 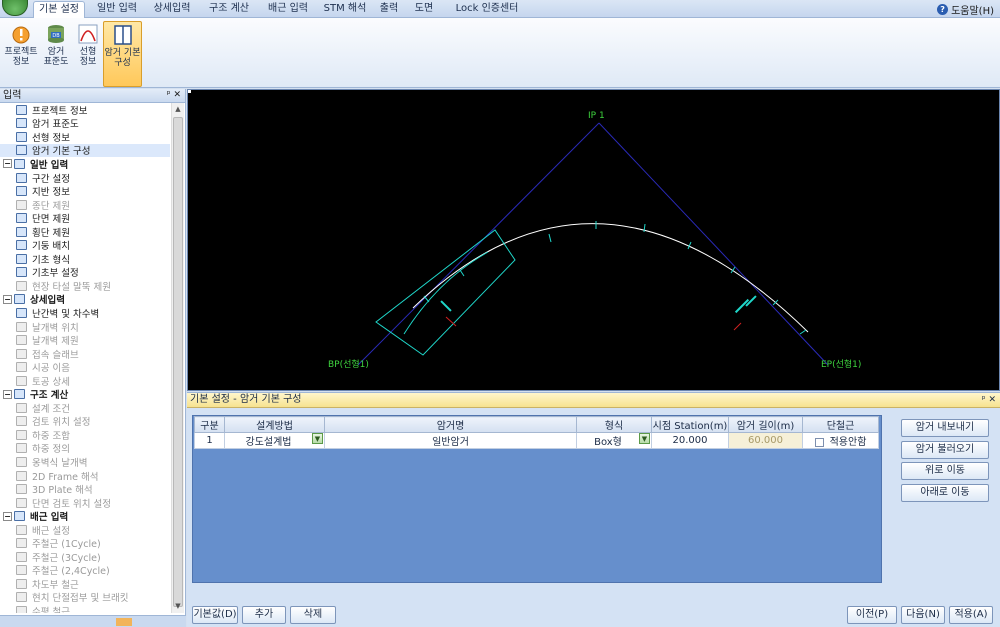 I want to click on tree-item: 3D Plate 해석, so click(x=85, y=489).